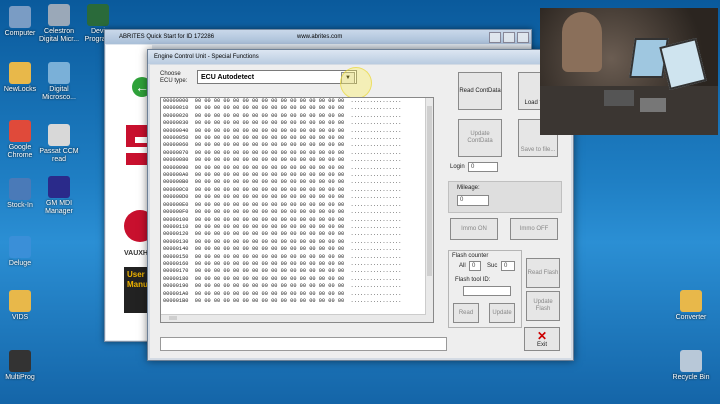  Describe the element at coordinates (20, 73) in the screenshot. I see `app-left-1-icon` at that location.